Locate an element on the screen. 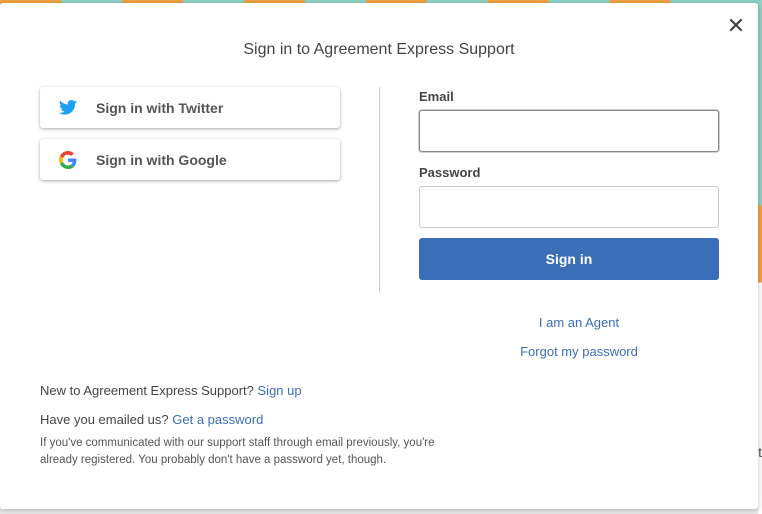 This screenshot has width=762, height=514. signin-button: Sign in is located at coordinates (569, 259).